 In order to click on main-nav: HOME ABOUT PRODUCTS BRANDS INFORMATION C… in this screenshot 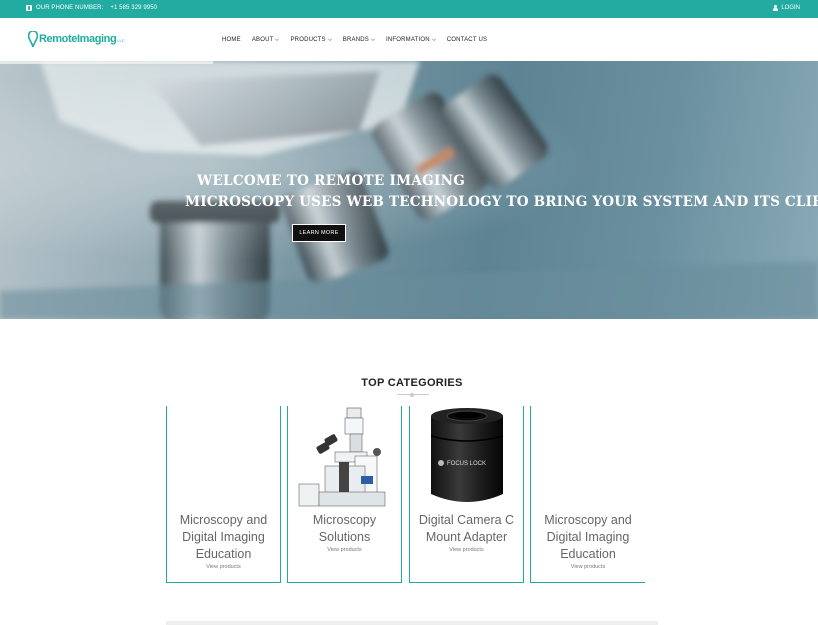, I will do `click(354, 40)`.